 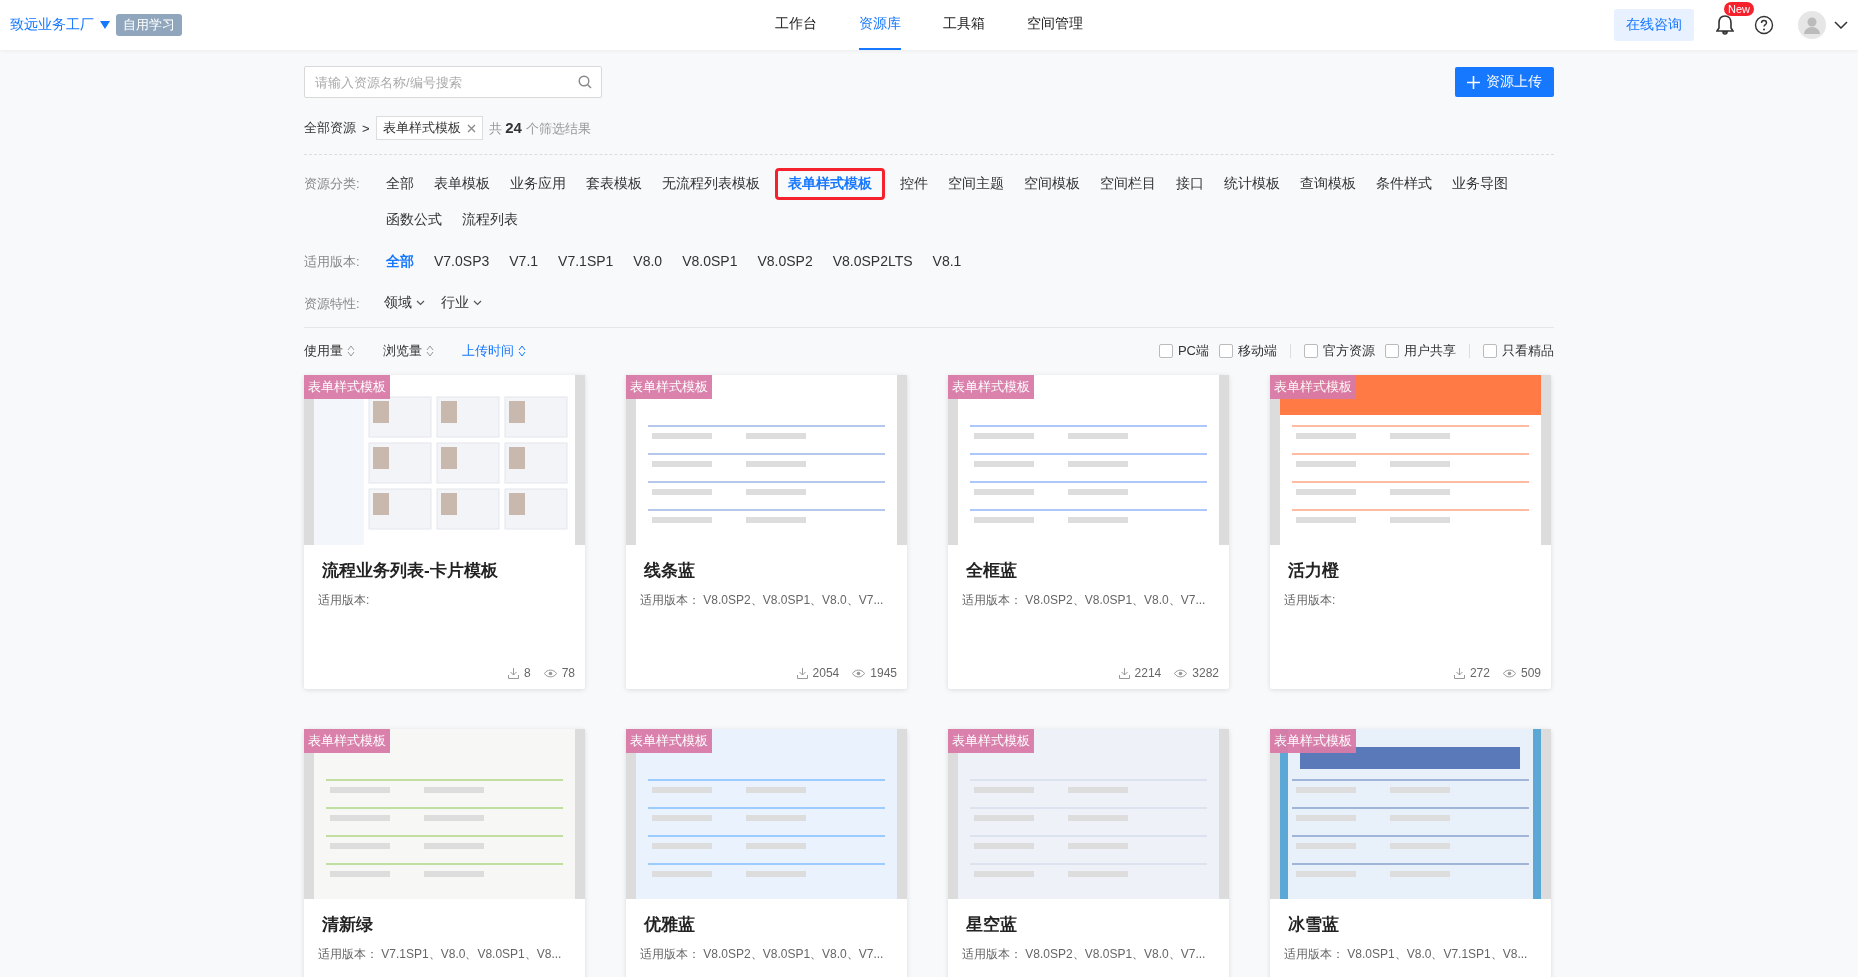 I want to click on upload-button: 资源上传, so click(x=1504, y=82).